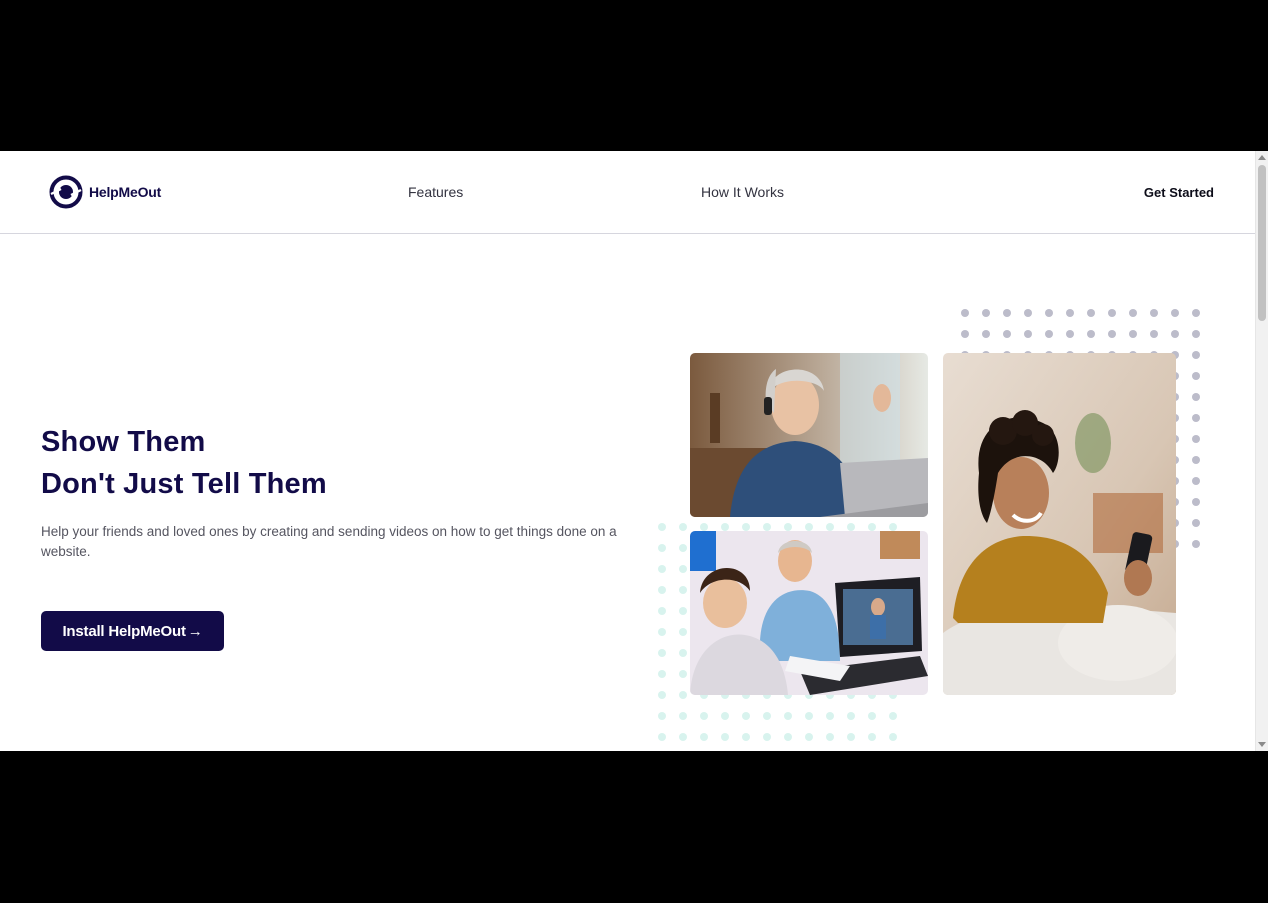  Describe the element at coordinates (1262, 243) in the screenshot. I see `scroll-thumb` at that location.